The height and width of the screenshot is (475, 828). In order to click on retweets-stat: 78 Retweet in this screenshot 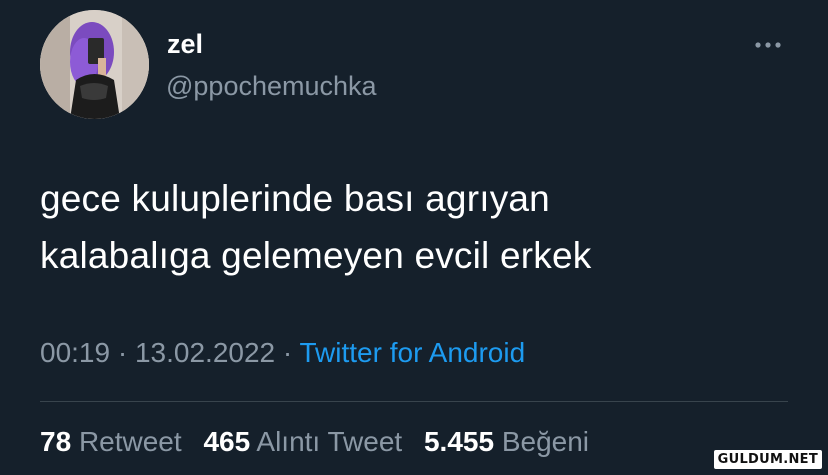, I will do `click(114, 441)`.